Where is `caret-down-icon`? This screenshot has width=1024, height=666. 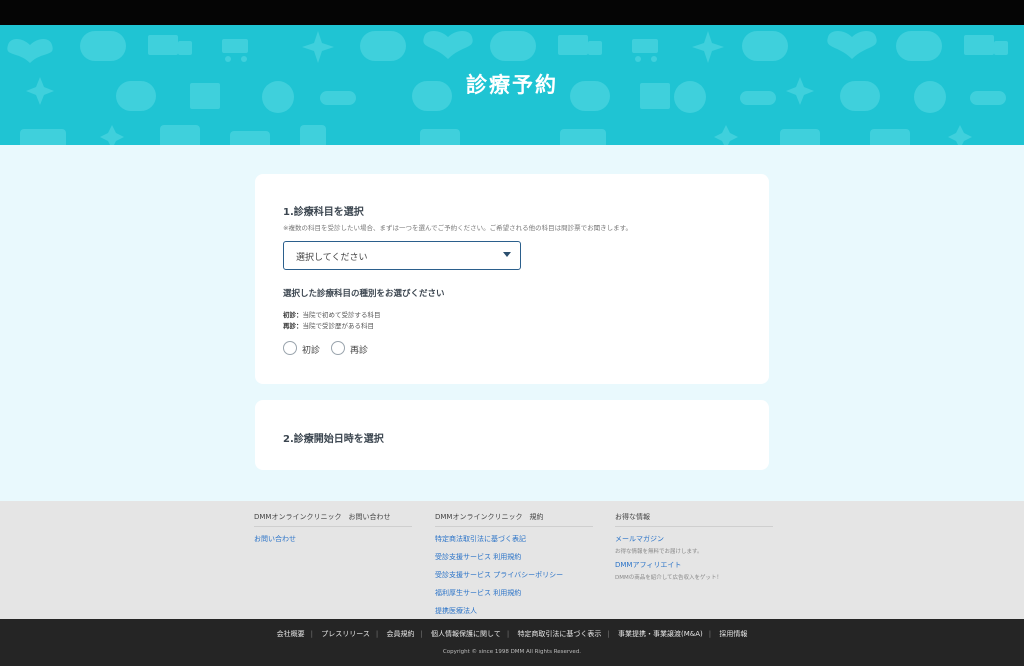
caret-down-icon is located at coordinates (507, 254).